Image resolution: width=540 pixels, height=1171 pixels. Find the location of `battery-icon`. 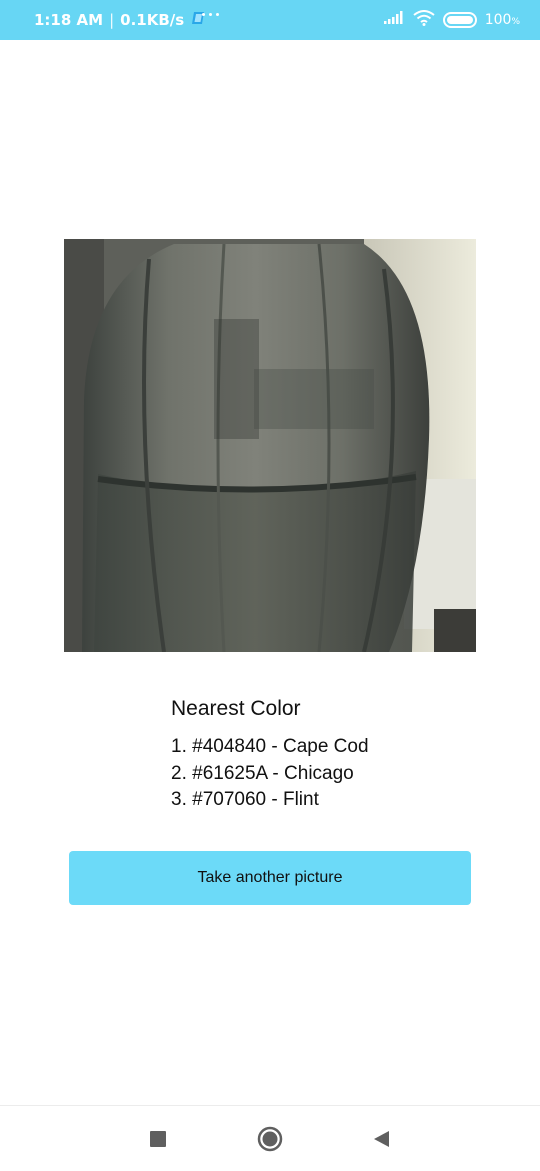

battery-icon is located at coordinates (459, 20).